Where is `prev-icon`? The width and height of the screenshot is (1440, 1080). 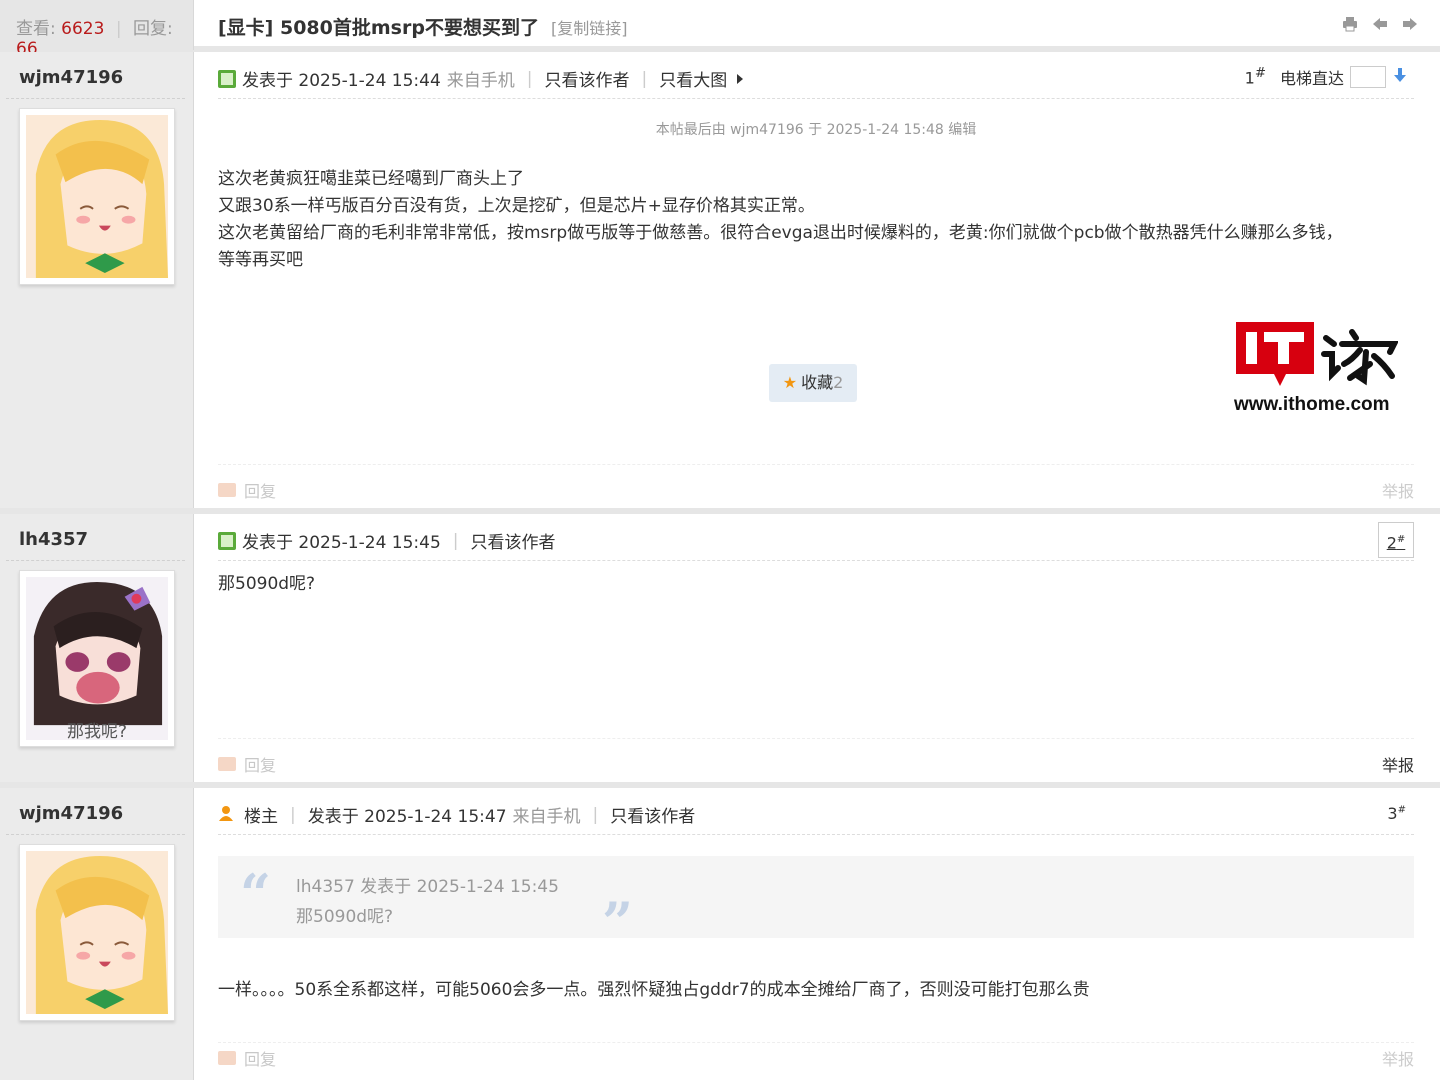 prev-icon is located at coordinates (1380, 24).